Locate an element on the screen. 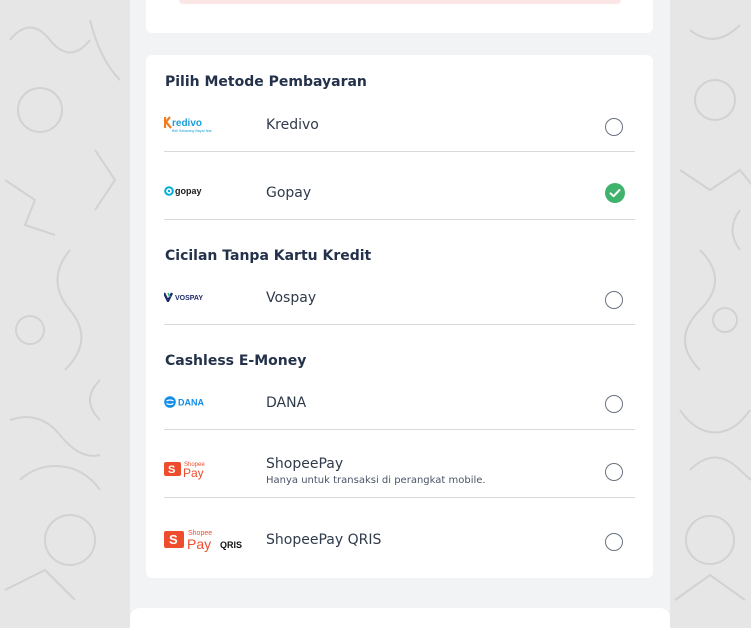 The width and height of the screenshot is (751, 628). section-title-payment-method: Pilih Metode Pembayaran is located at coordinates (266, 82).